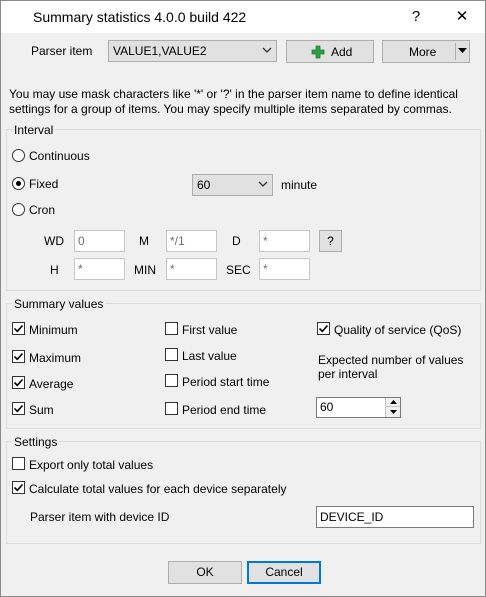 This screenshot has height=597, width=486. I want to click on window-title: Summary statistics 4.0.0 build 422, so click(140, 17).